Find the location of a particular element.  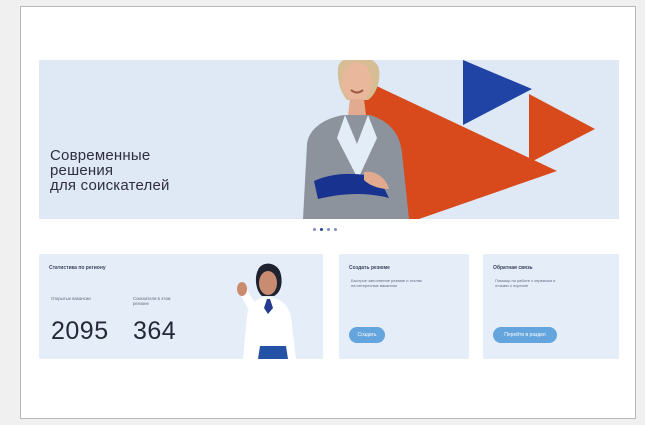

orange-triangle-small is located at coordinates (562, 128).